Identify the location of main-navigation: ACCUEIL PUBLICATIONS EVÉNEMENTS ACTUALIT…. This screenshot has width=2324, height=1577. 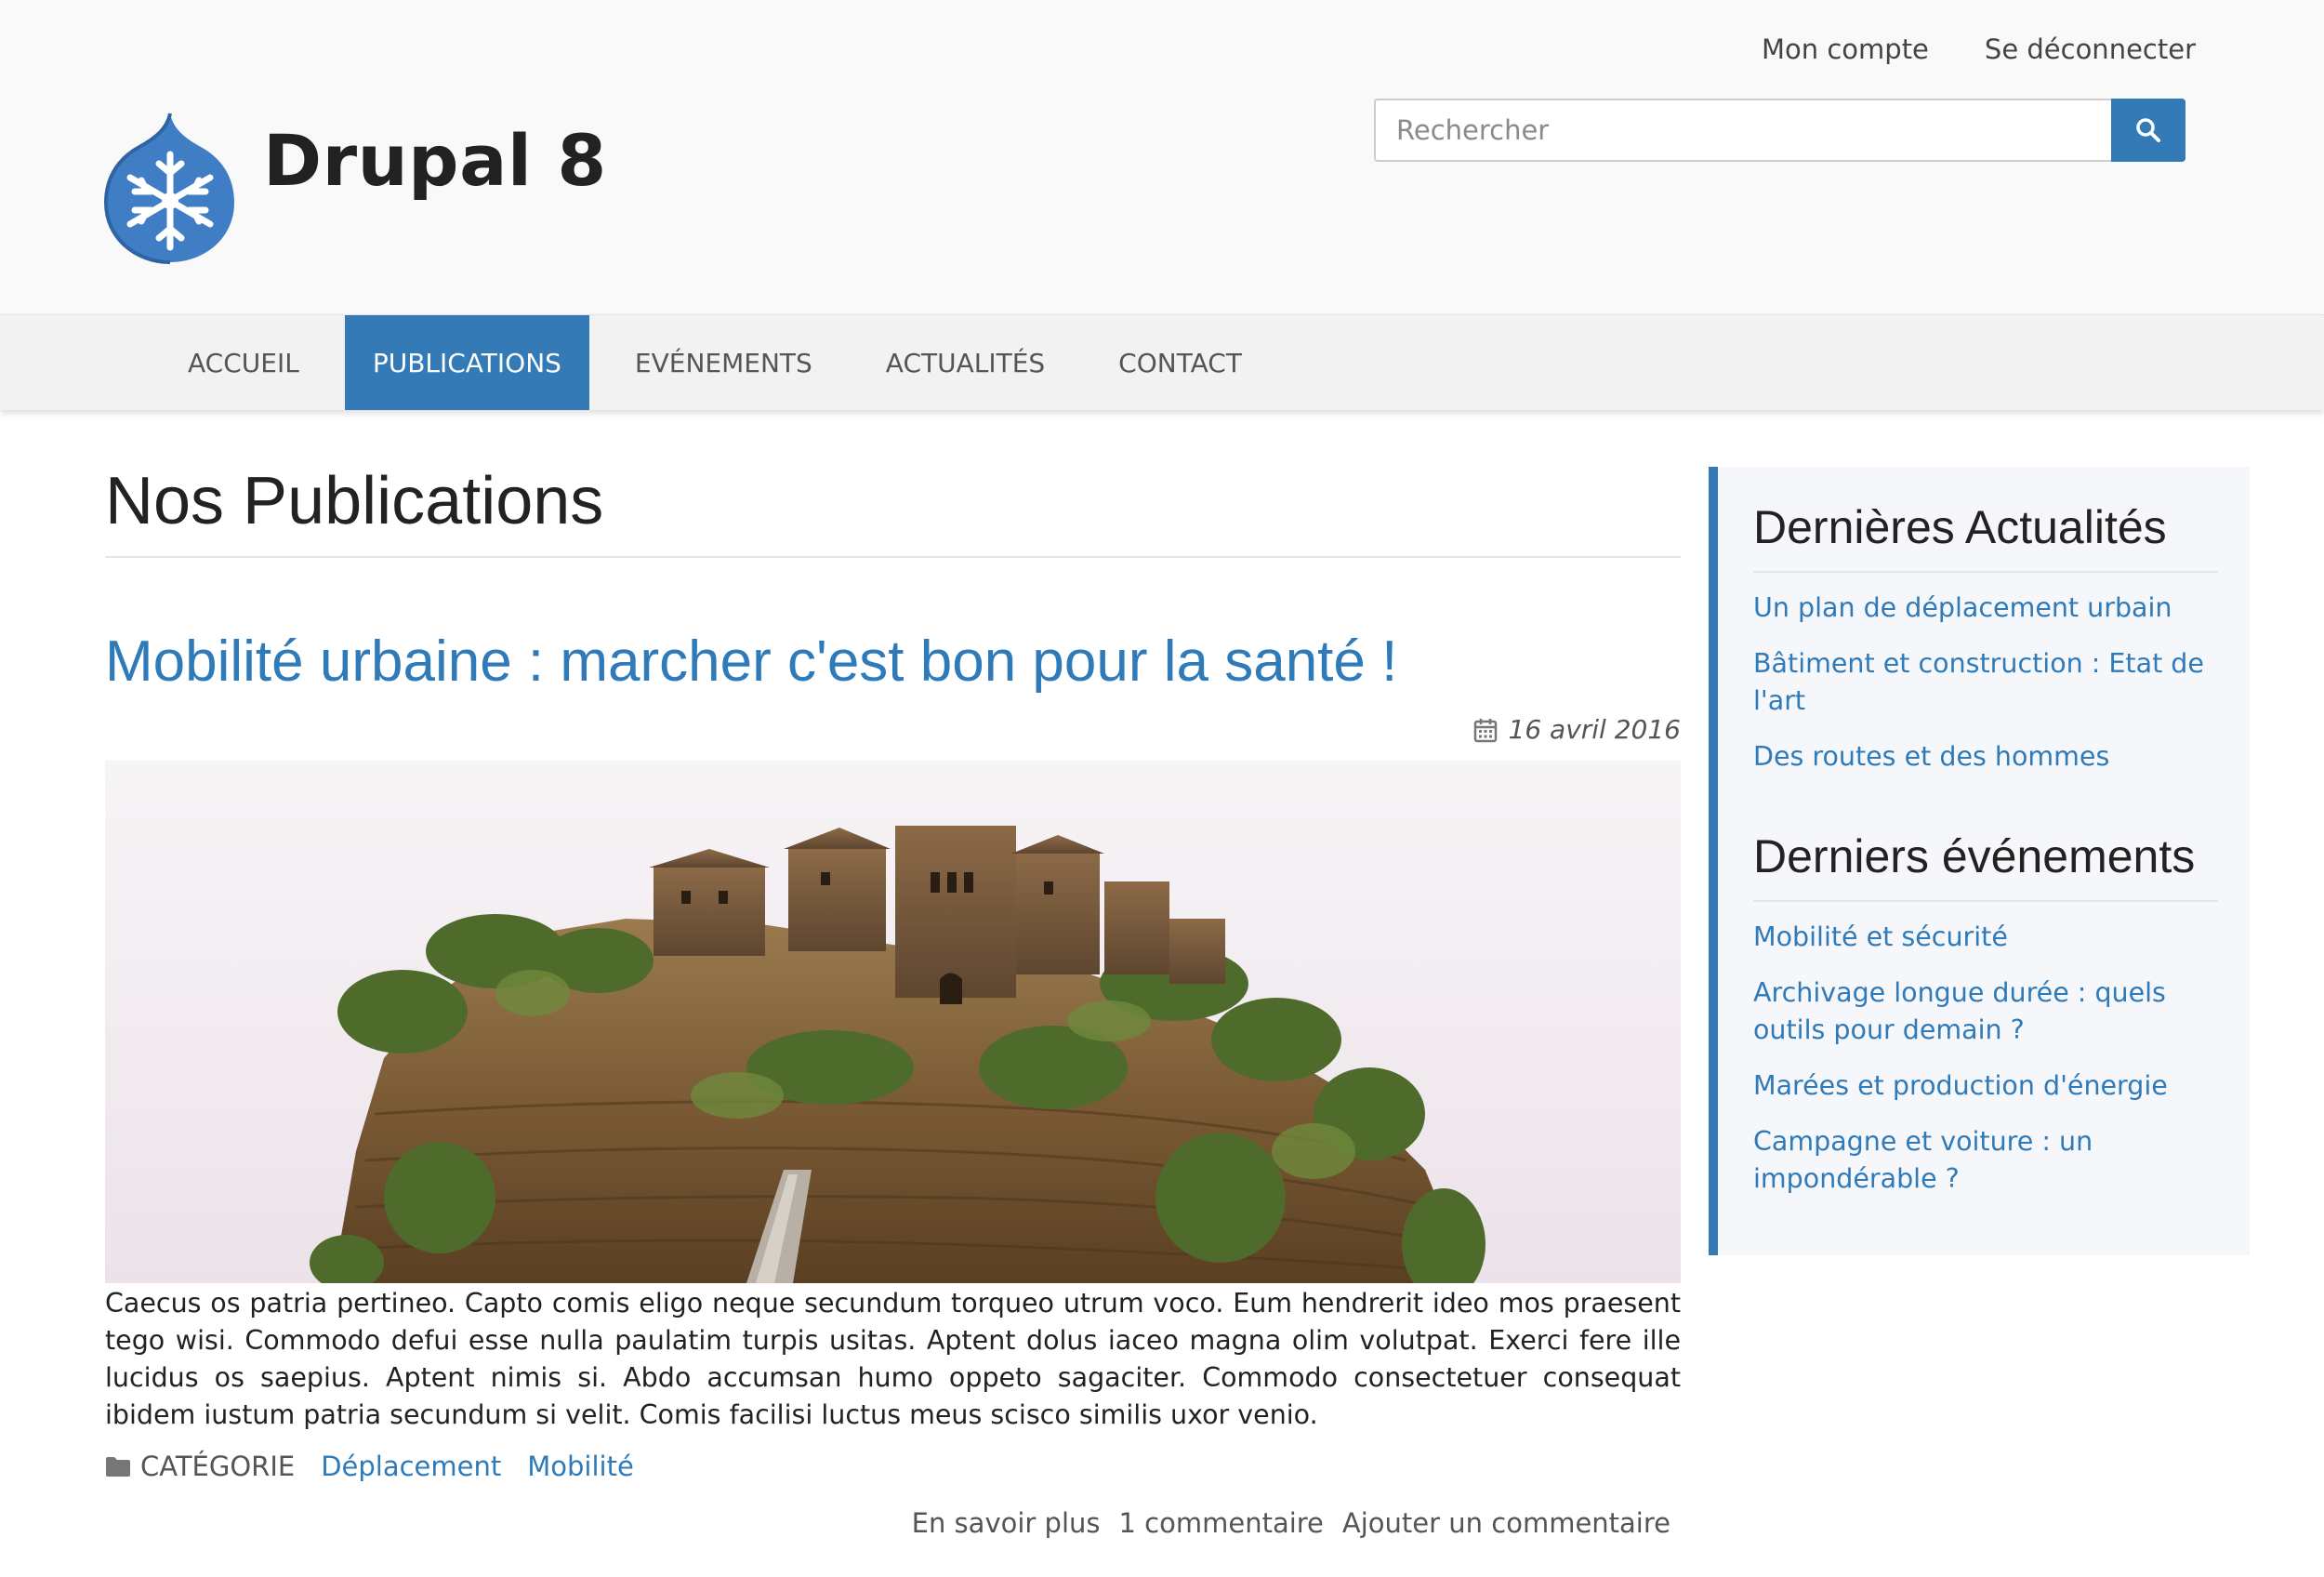
(1162, 362).